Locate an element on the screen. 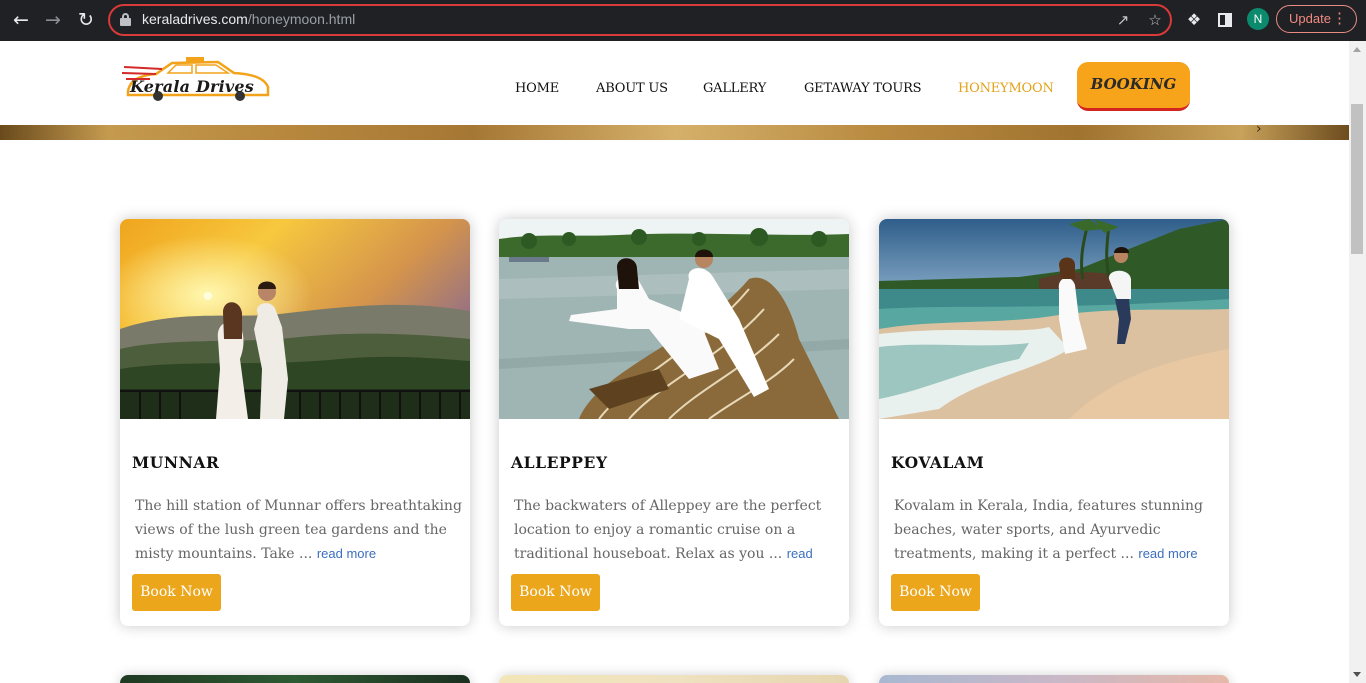 This screenshot has width=1366, height=683. logo-text: Kerala Drives is located at coordinates (192, 86).